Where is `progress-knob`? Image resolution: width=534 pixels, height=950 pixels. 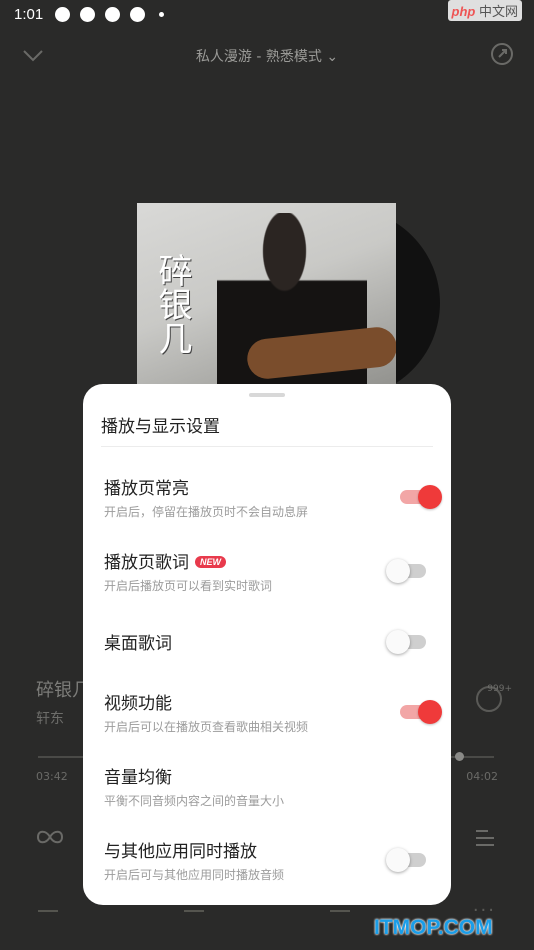 progress-knob is located at coordinates (459, 756).